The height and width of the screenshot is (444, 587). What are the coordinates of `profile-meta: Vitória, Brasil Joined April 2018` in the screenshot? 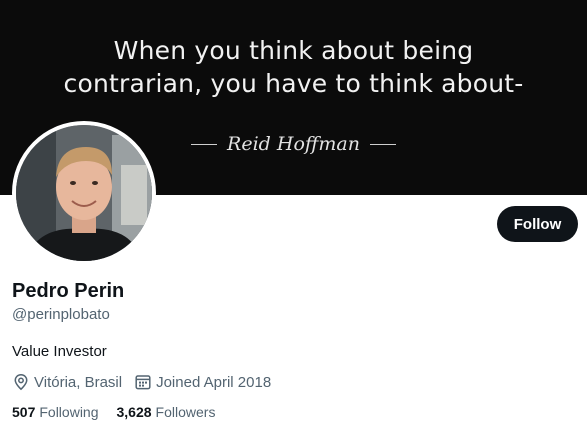 It's located at (147, 382).